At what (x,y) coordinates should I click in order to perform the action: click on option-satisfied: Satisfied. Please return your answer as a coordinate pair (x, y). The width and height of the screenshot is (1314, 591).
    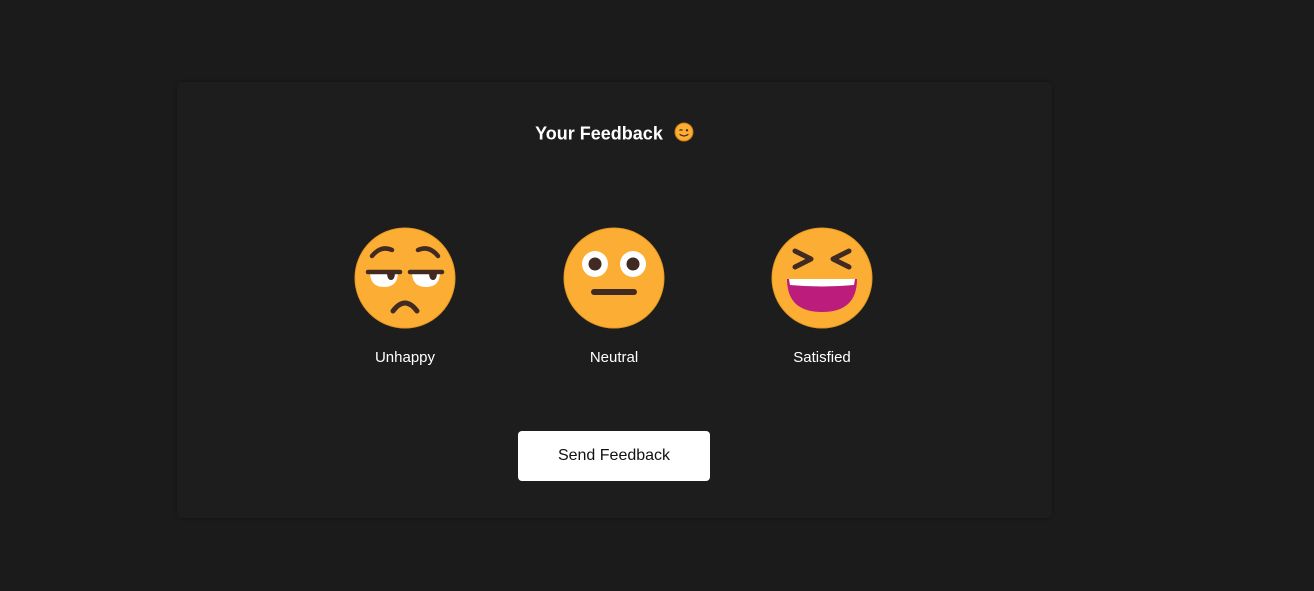
    Looking at the image, I should click on (822, 297).